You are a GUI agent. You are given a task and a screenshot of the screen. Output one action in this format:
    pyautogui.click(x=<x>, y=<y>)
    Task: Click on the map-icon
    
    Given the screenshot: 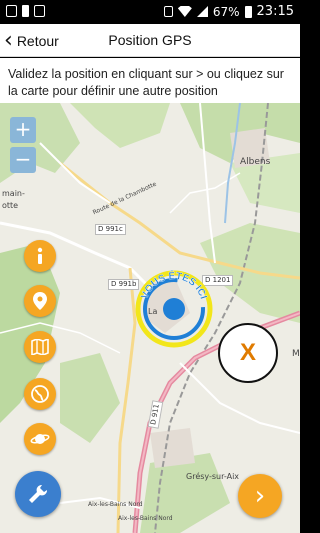 What is the action you would take?
    pyautogui.click(x=40, y=347)
    